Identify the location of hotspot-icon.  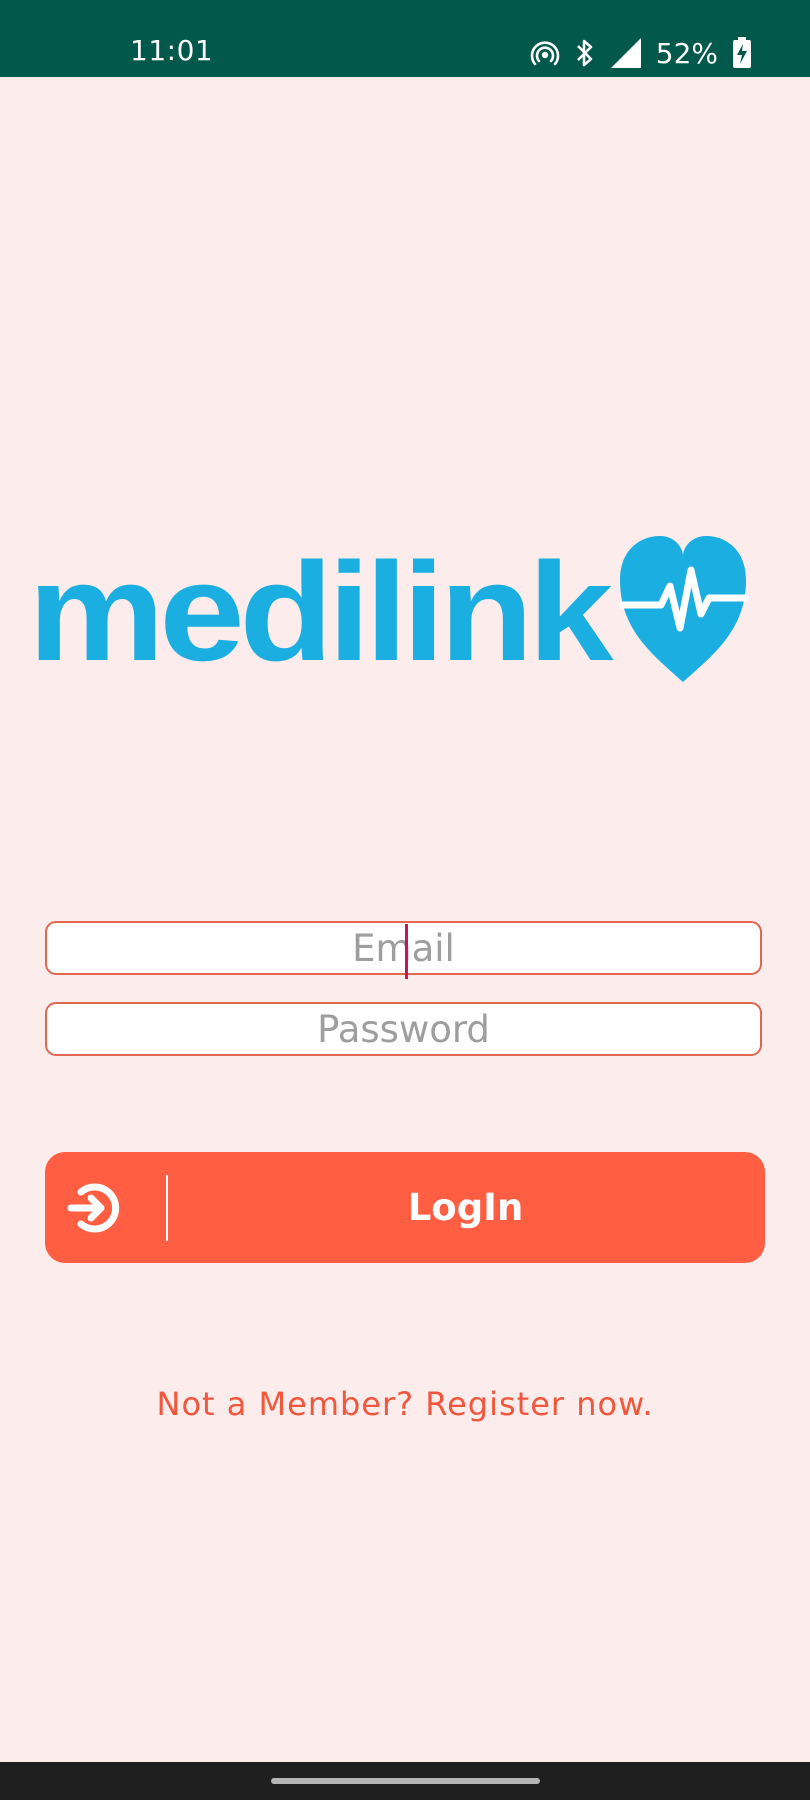
(545, 53).